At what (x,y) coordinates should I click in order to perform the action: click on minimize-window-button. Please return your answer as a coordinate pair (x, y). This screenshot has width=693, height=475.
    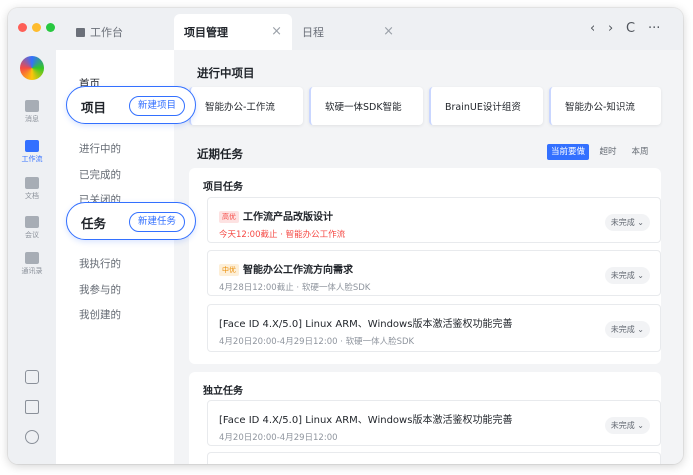
    Looking at the image, I should click on (36, 27).